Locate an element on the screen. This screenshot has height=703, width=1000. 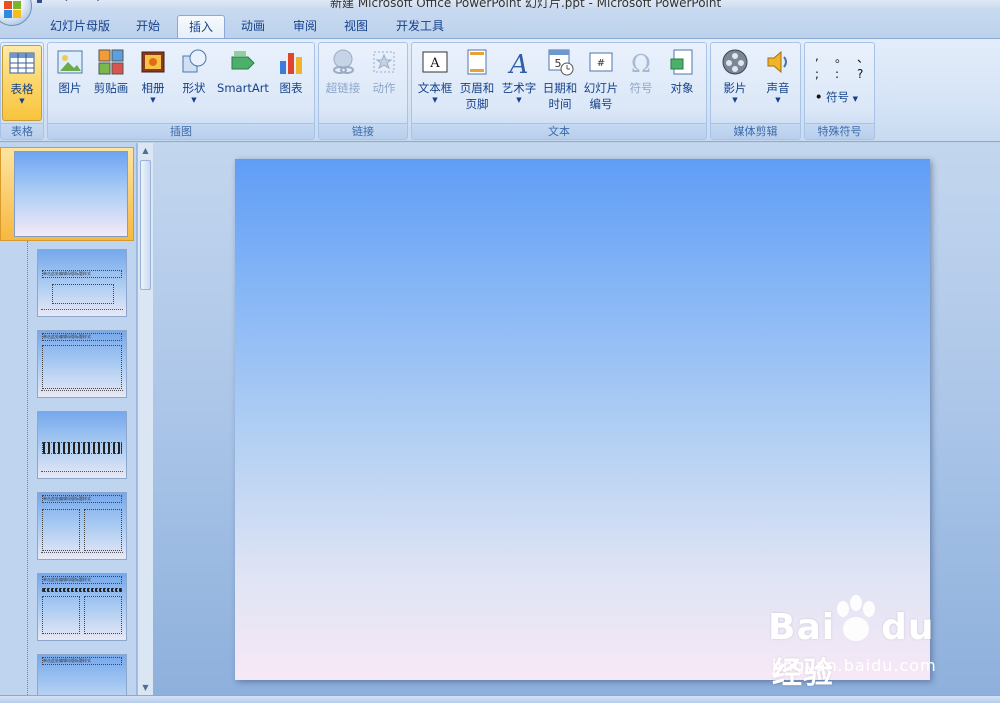
thumbnail-layout-2: 单击此处编辑母版标题样式 is located at coordinates (82, 364).